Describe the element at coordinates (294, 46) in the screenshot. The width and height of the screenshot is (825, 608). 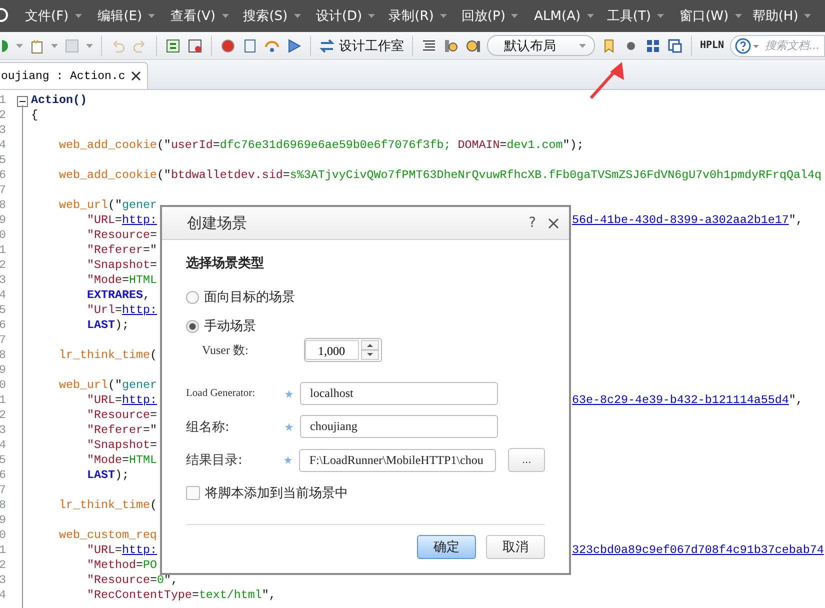
I see `play-icon` at that location.